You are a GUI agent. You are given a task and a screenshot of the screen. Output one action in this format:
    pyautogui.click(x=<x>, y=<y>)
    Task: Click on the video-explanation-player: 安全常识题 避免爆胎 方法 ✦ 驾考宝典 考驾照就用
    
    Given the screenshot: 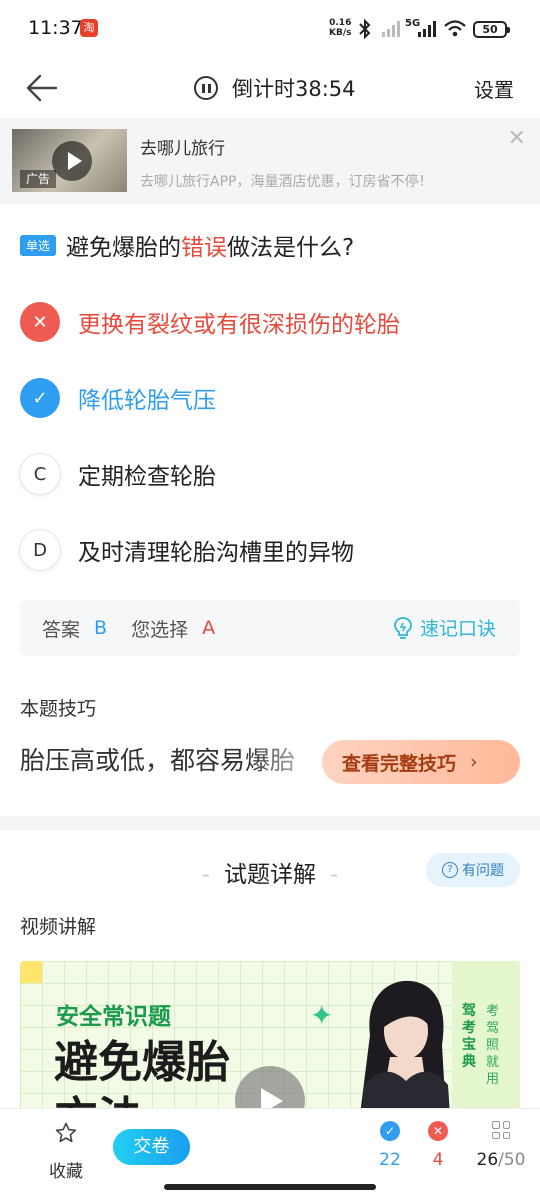 What is the action you would take?
    pyautogui.click(x=270, y=1036)
    